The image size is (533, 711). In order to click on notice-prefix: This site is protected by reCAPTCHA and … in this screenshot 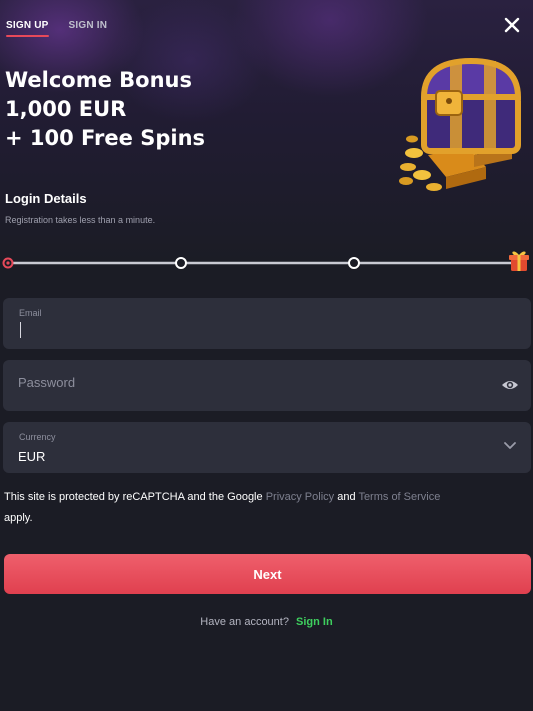, I will do `click(133, 497)`.